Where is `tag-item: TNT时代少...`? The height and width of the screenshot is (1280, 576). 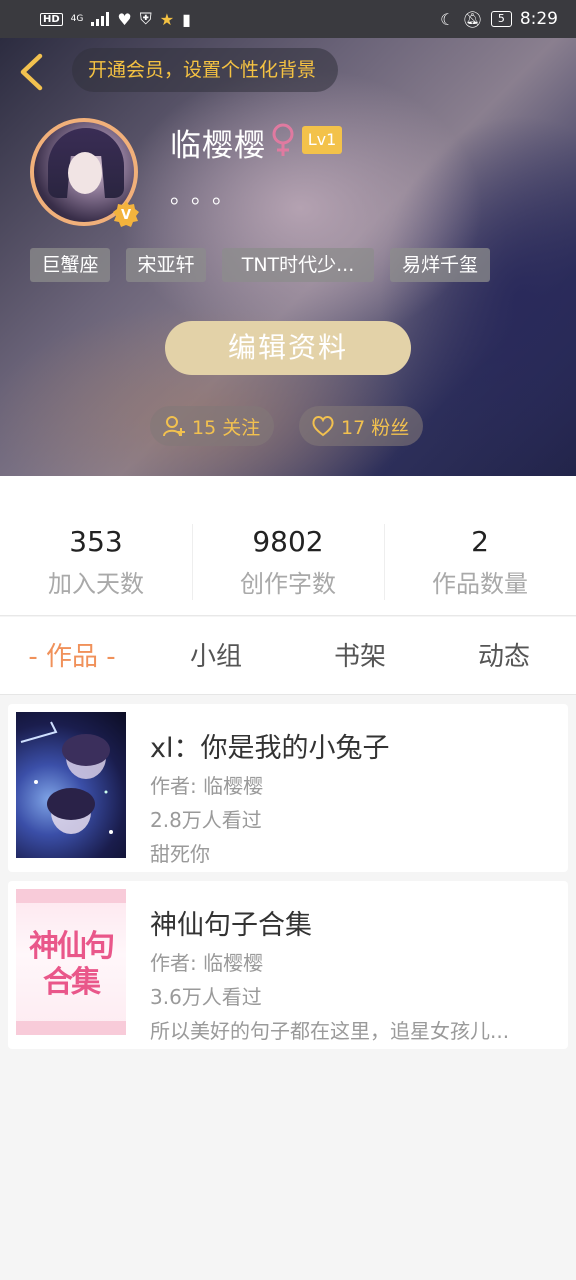 tag-item: TNT时代少... is located at coordinates (298, 265).